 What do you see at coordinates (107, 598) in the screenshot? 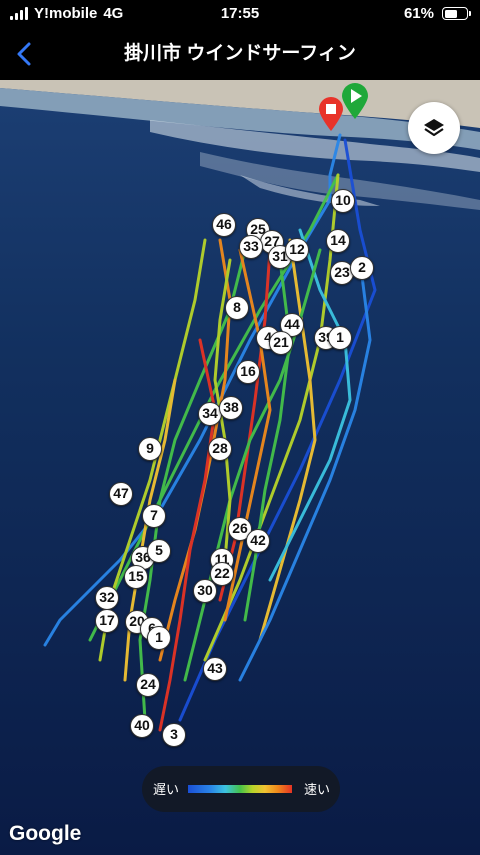
I see `lap-marker: 32` at bounding box center [107, 598].